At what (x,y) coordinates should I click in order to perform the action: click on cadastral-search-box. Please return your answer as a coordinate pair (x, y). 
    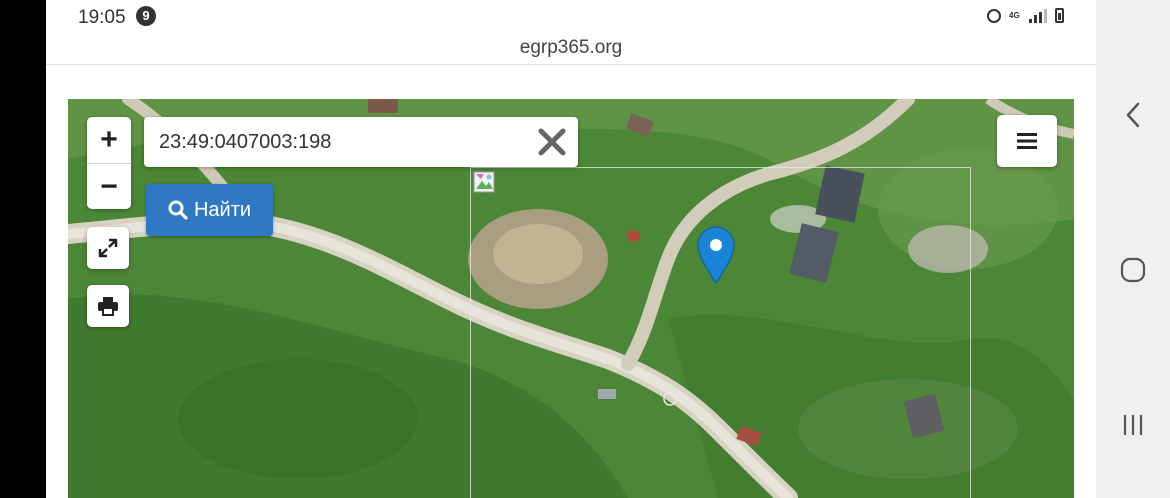
    Looking at the image, I should click on (361, 142).